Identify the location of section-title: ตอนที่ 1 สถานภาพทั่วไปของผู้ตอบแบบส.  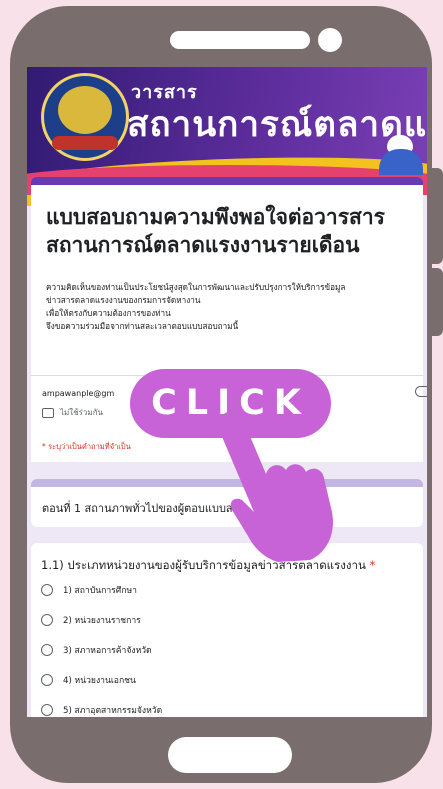
(137, 508).